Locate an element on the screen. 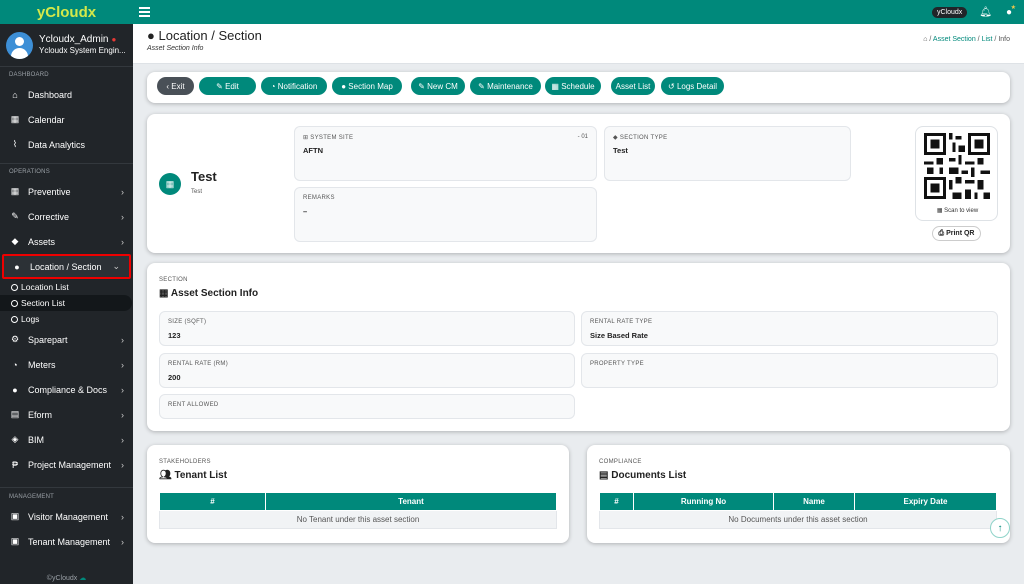 The height and width of the screenshot is (584, 1024). section-description: Test is located at coordinates (197, 192).